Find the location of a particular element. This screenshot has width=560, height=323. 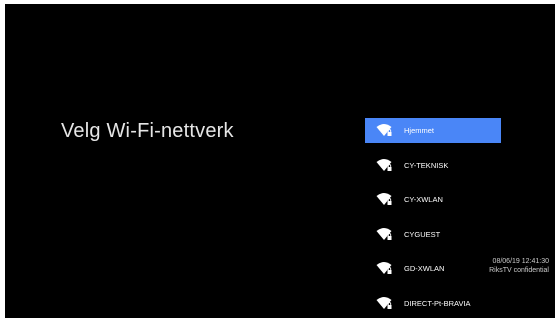

wifi-item-label: DIRECT-Pt-BRAVIA is located at coordinates (437, 303).